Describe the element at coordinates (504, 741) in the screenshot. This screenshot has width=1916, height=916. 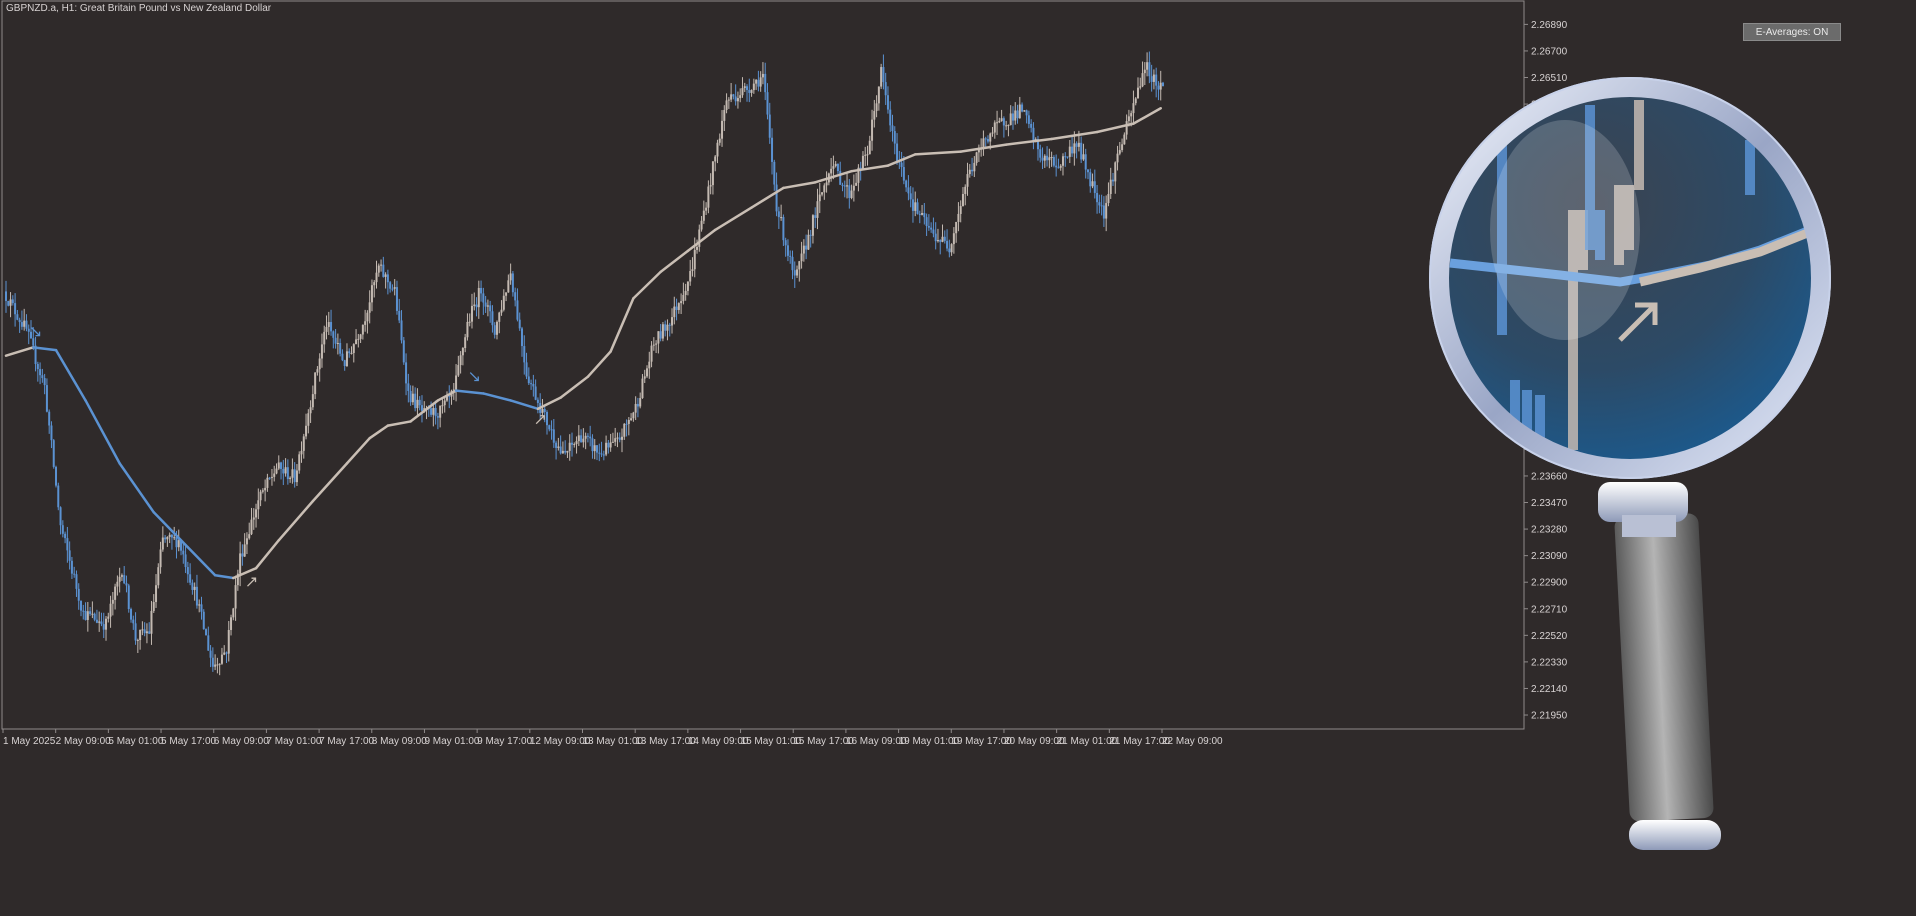
I see `x-tick-label: 9 May 17:00` at that location.